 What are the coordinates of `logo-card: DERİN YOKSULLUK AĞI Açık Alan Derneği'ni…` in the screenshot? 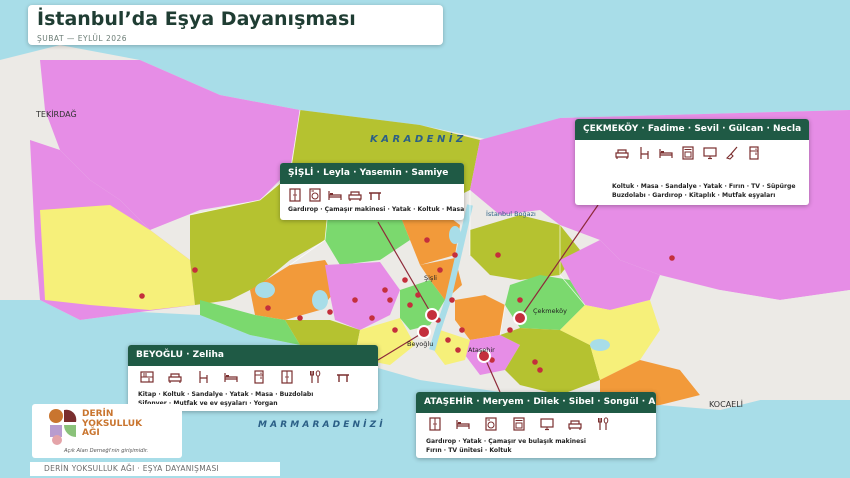 It's located at (107, 431).